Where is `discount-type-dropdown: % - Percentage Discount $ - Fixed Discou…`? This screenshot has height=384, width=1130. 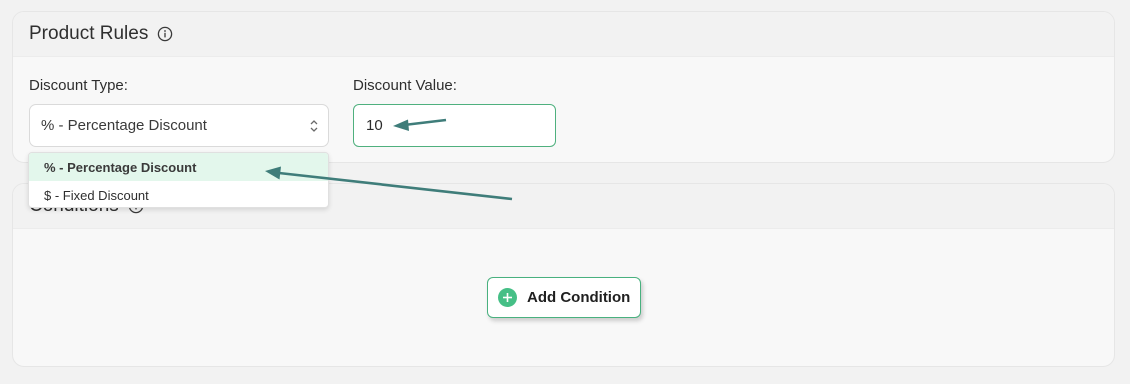
discount-type-dropdown: % - Percentage Discount $ - Fixed Discou… is located at coordinates (178, 180).